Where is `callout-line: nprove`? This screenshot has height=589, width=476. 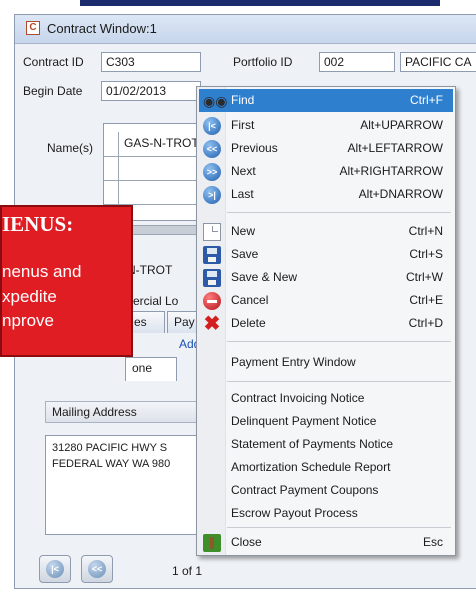 callout-line: nprove is located at coordinates (28, 320).